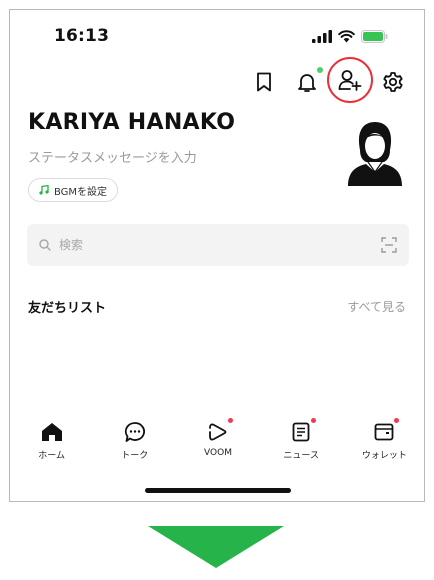 The width and height of the screenshot is (434, 580). I want to click on status-message-input: ステータスメッセージを入力, so click(112, 156).